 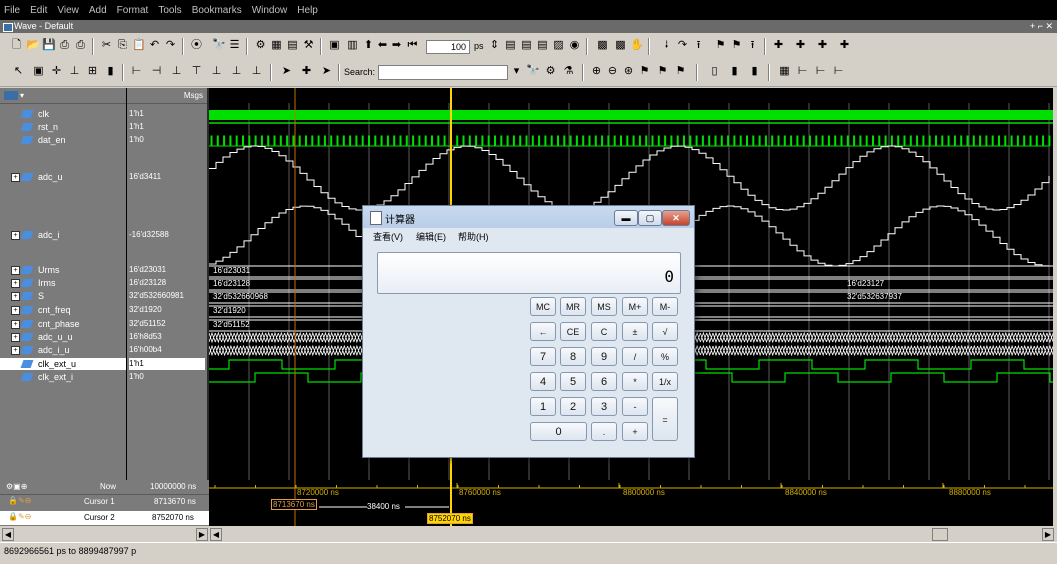 I want to click on simulate-icon: ⚒, so click(x=308, y=45).